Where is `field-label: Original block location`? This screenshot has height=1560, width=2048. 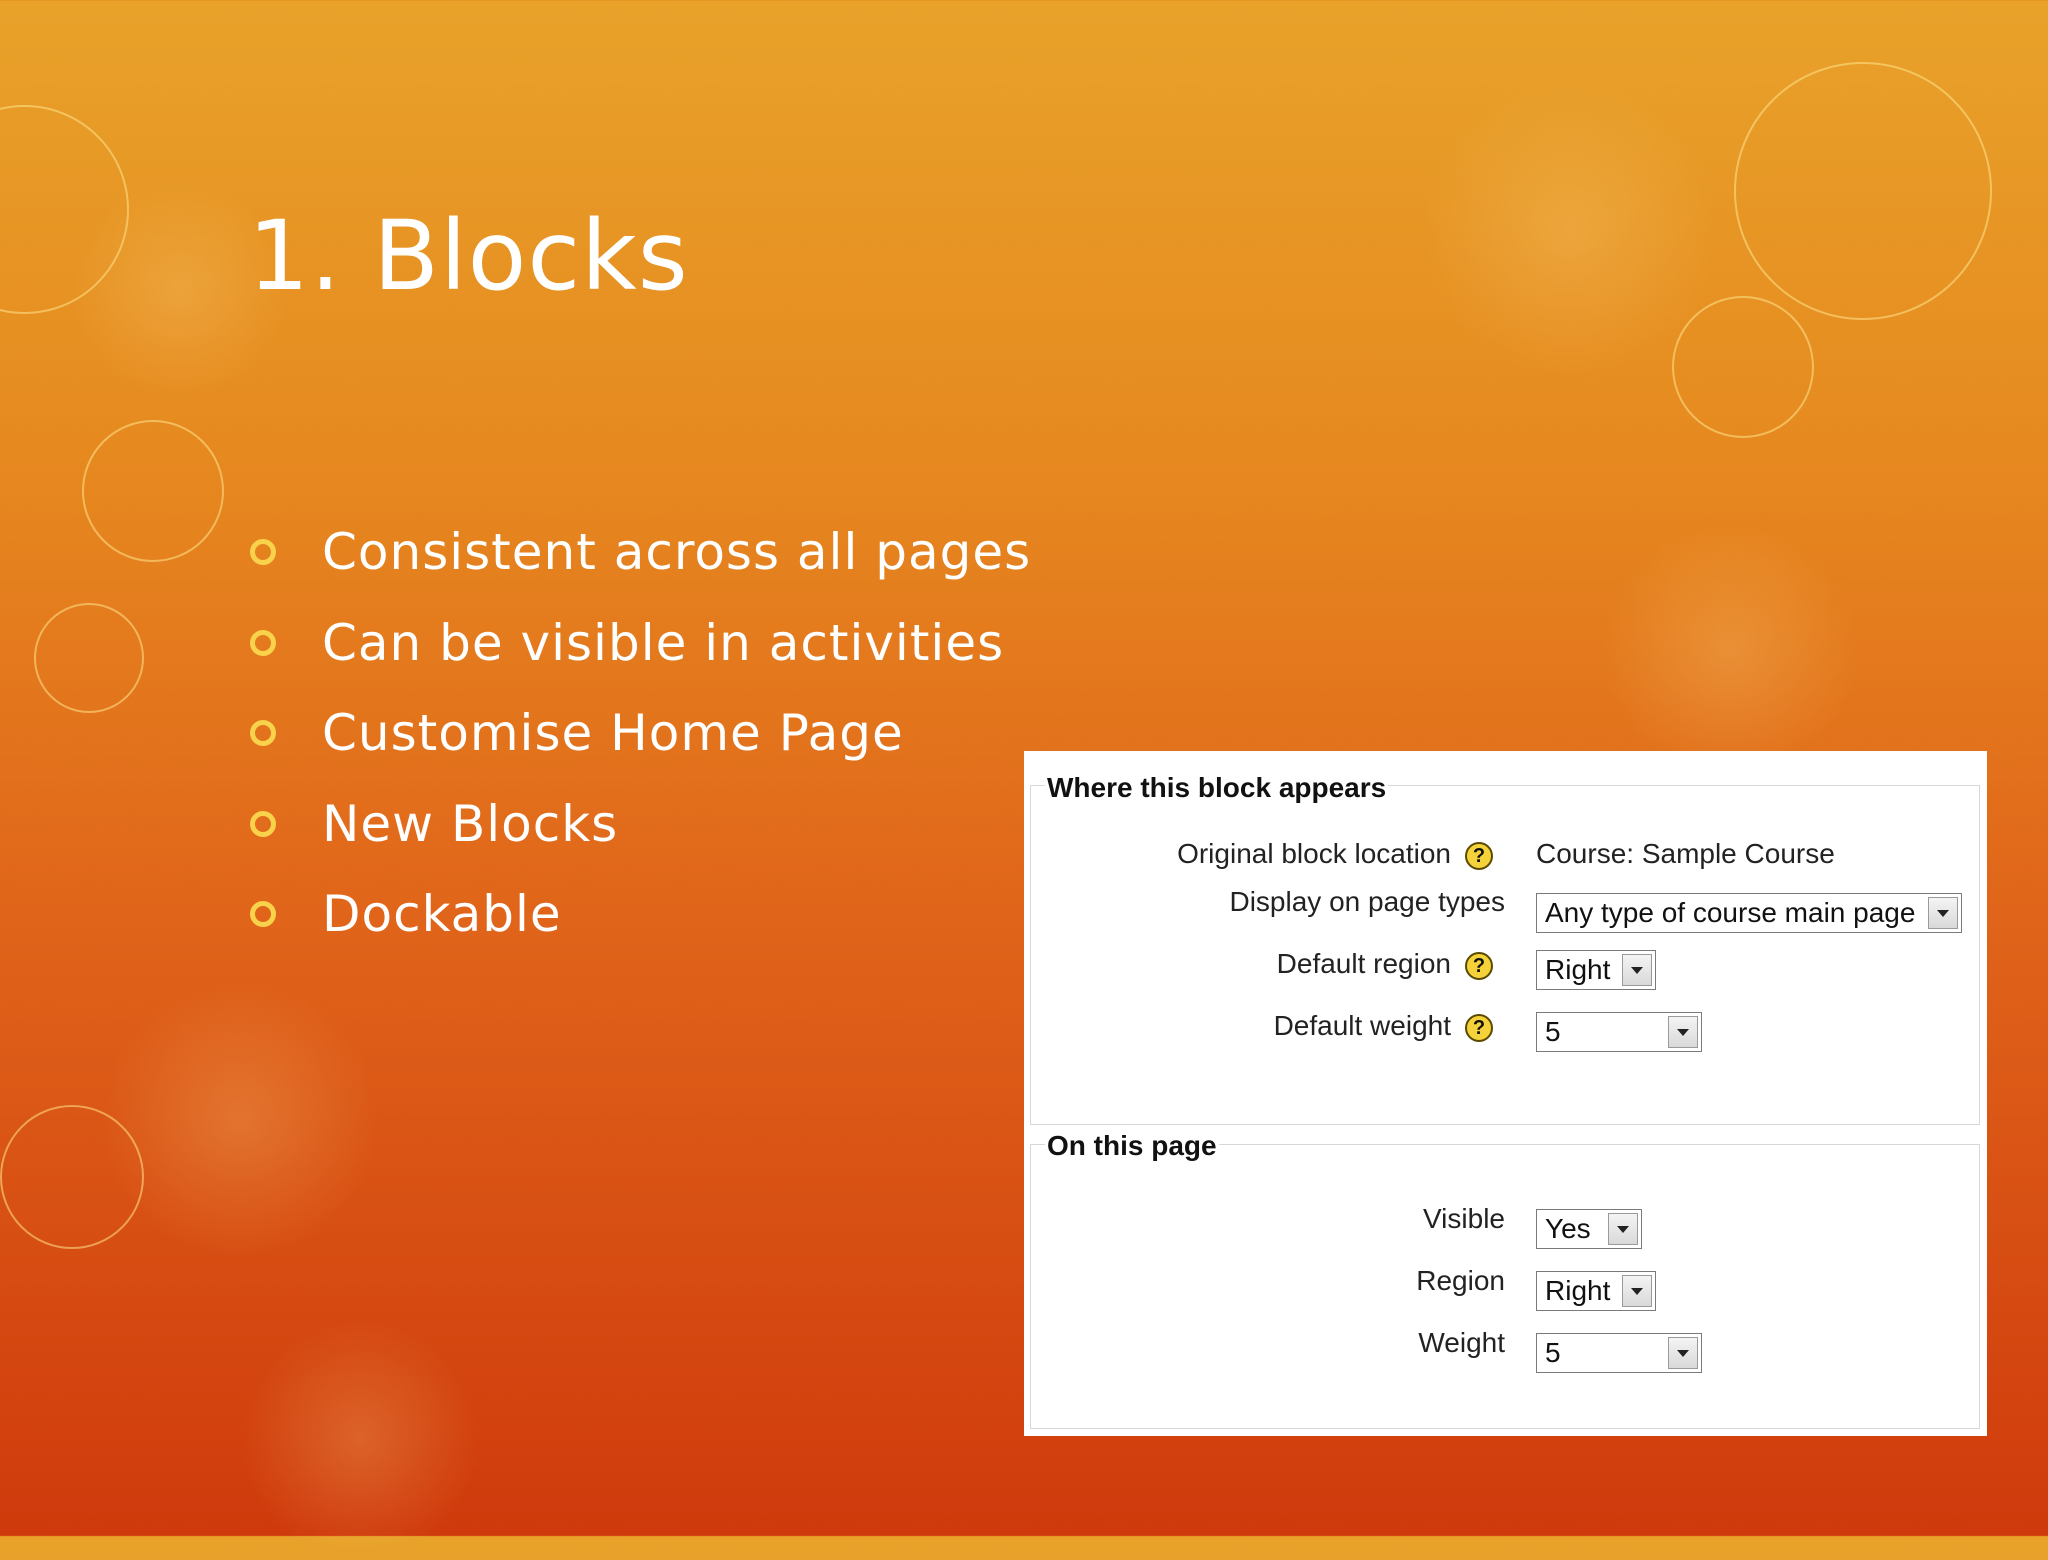 field-label: Original block location is located at coordinates (1314, 853).